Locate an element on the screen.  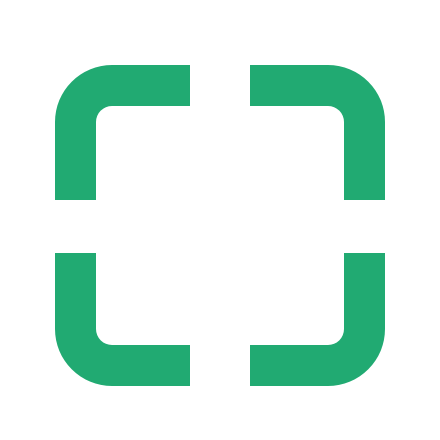
corner-top-left is located at coordinates (122, 132).